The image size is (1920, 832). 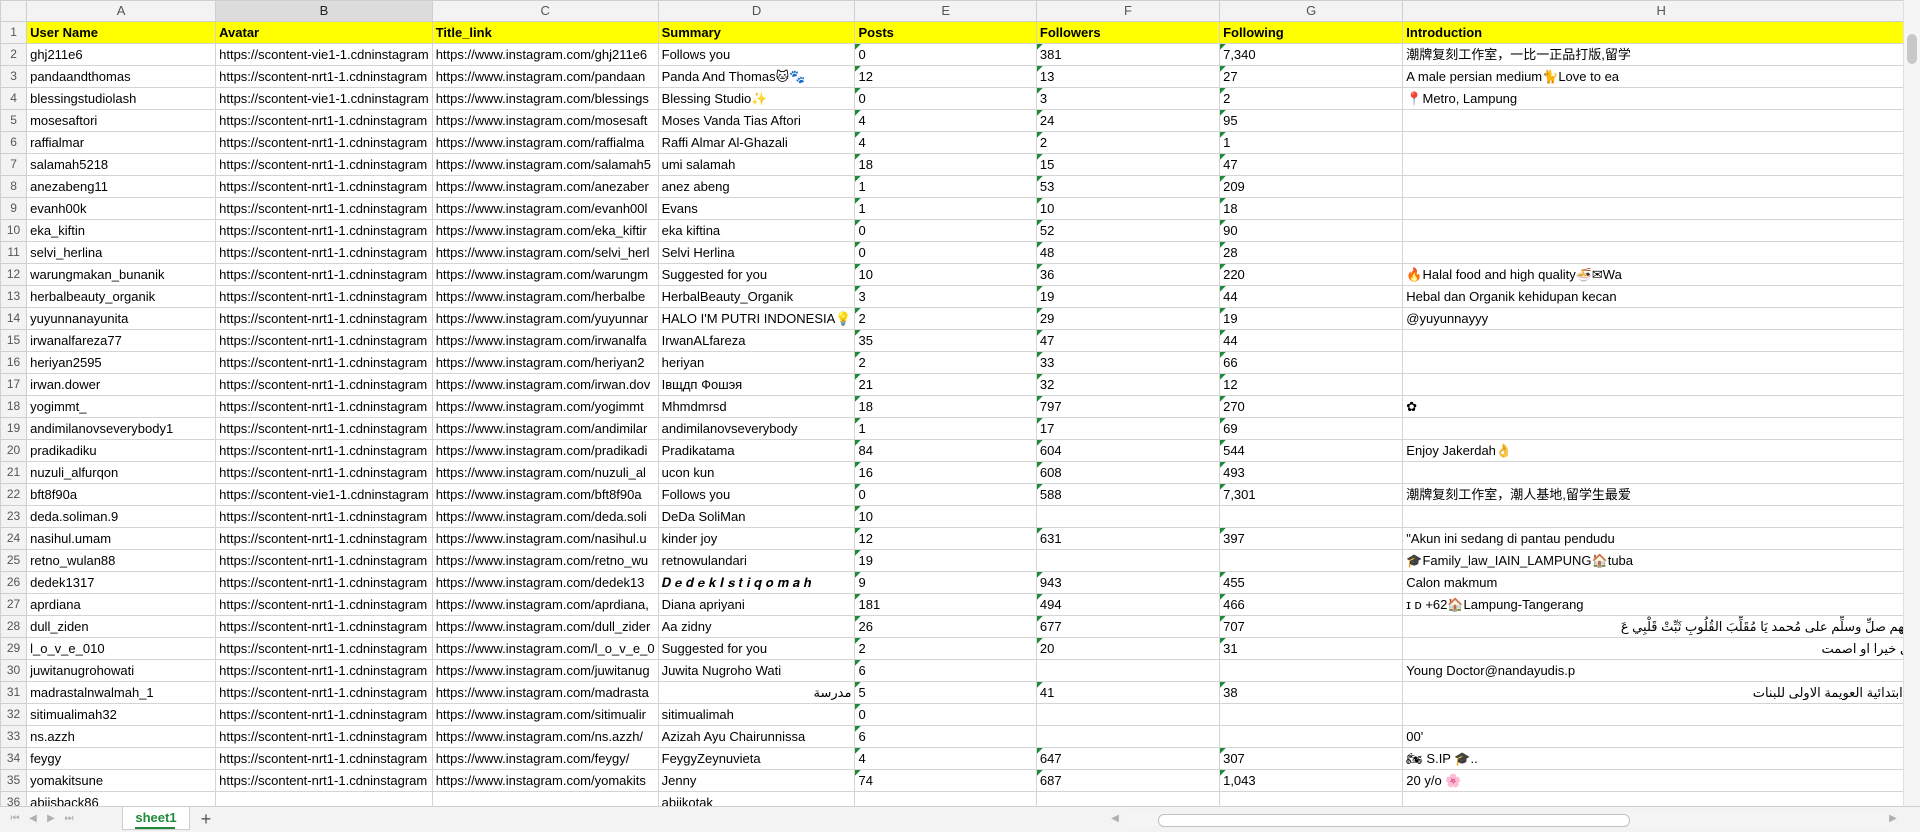 I want to click on cell: heriyan, so click(x=756, y=362).